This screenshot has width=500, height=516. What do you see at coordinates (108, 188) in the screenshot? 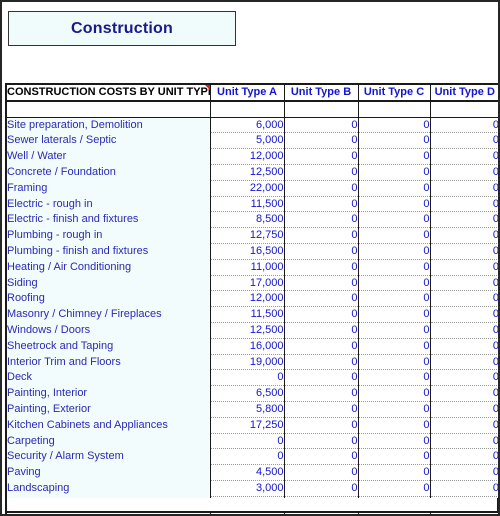
I see `cost-item-label: Framing` at bounding box center [108, 188].